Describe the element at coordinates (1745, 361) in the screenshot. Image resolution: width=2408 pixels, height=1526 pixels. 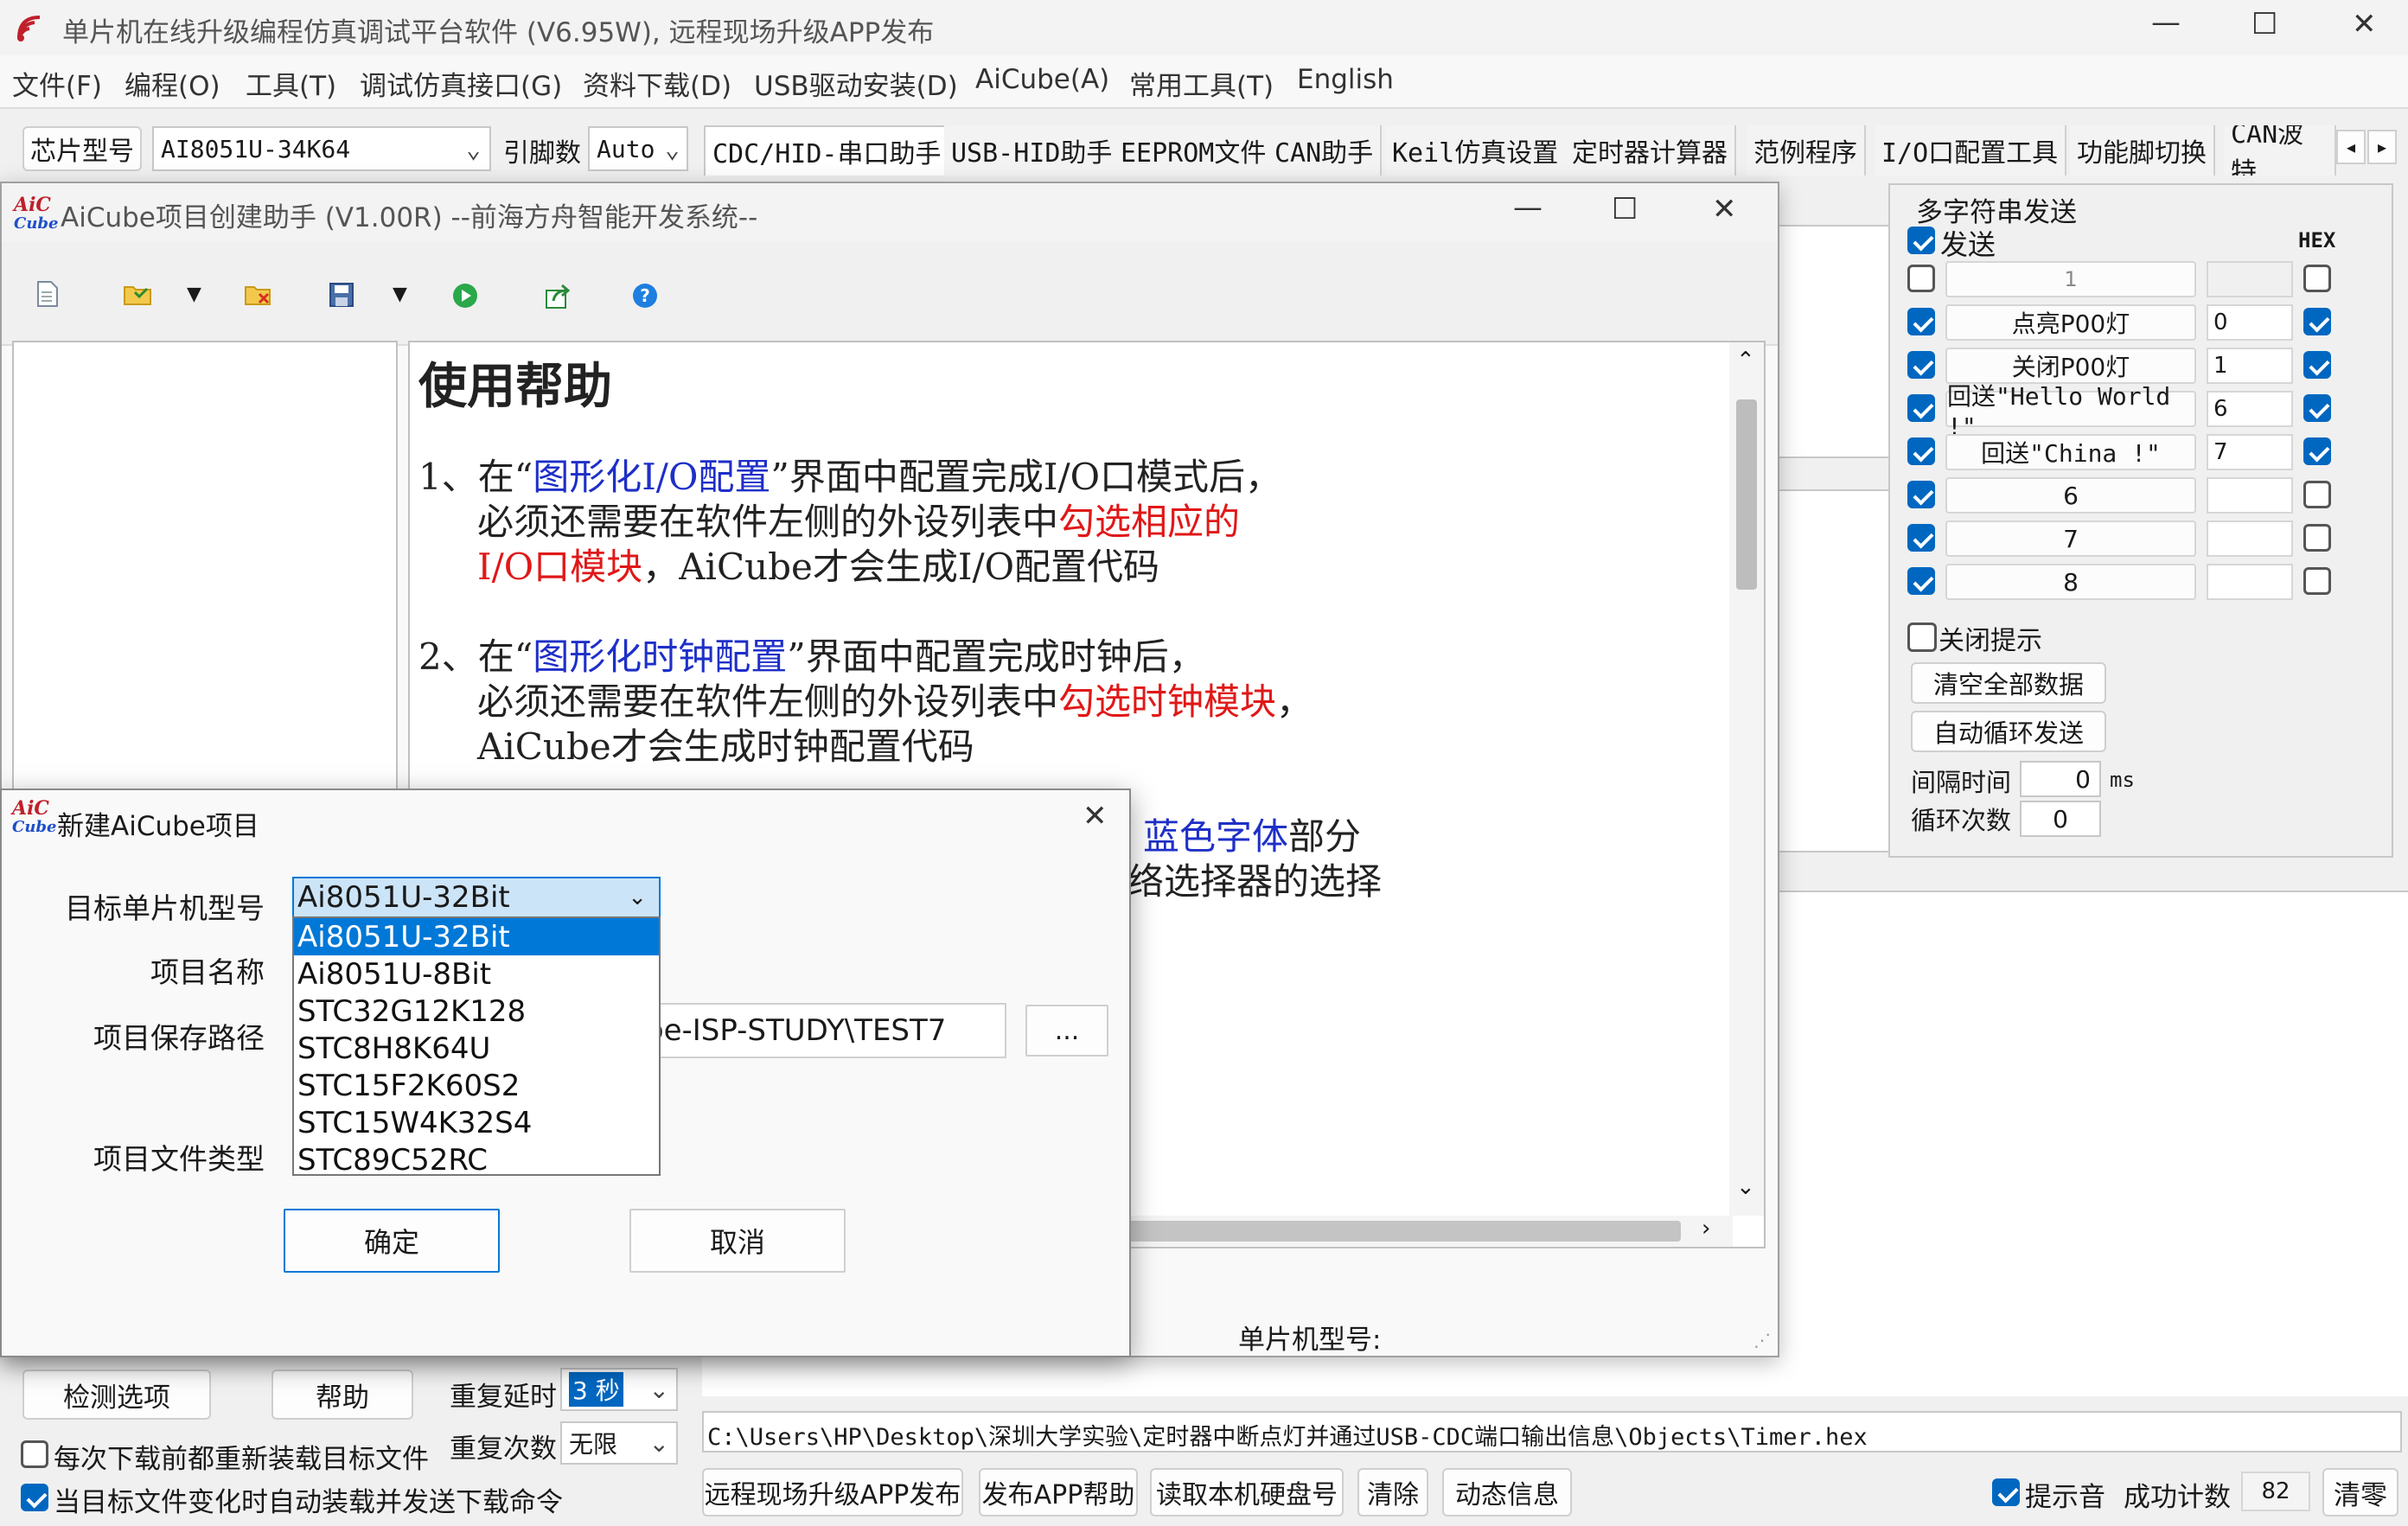
I see `scroll-up-icon: ⌃` at that location.